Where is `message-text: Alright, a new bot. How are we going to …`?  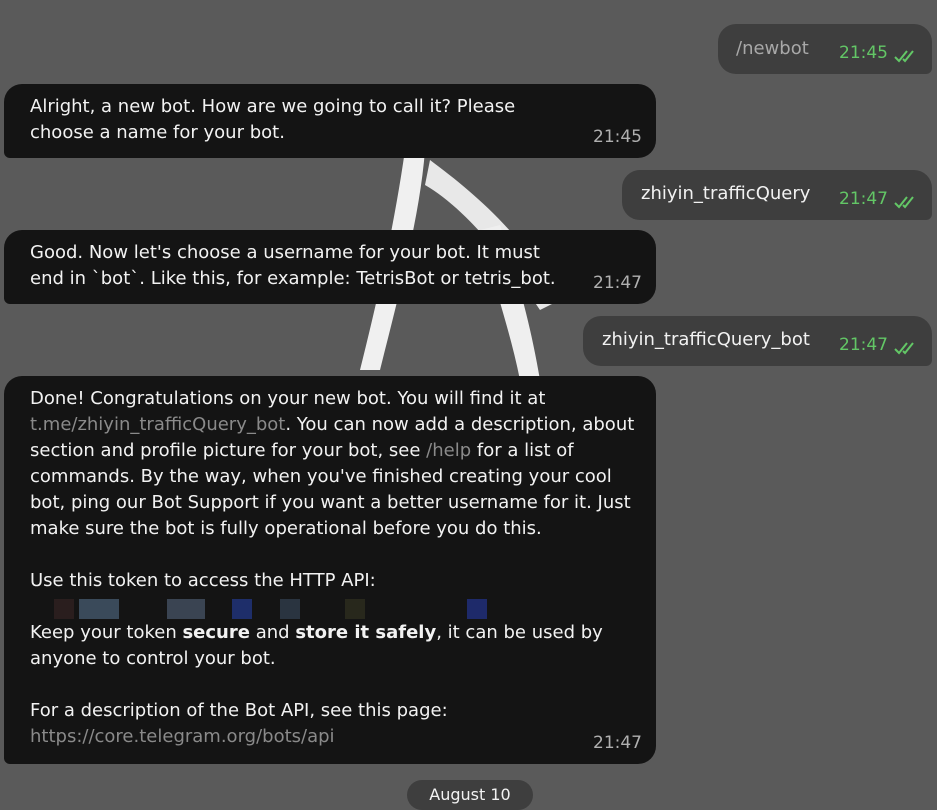
message-text: Alright, a new bot. How are we going to … is located at coordinates (273, 119).